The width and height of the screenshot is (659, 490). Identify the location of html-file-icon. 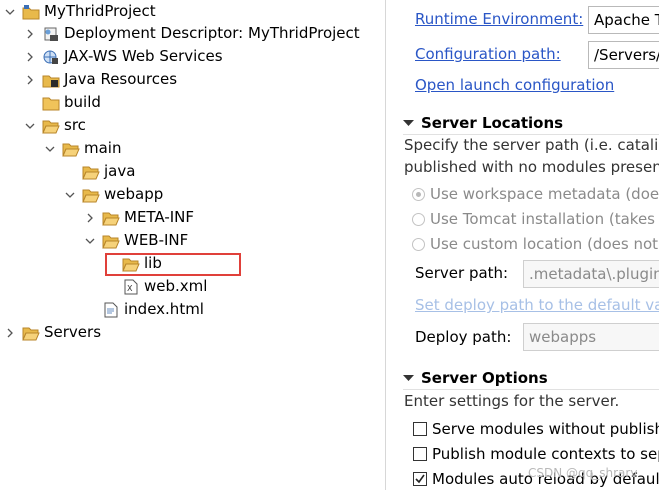
(111, 310).